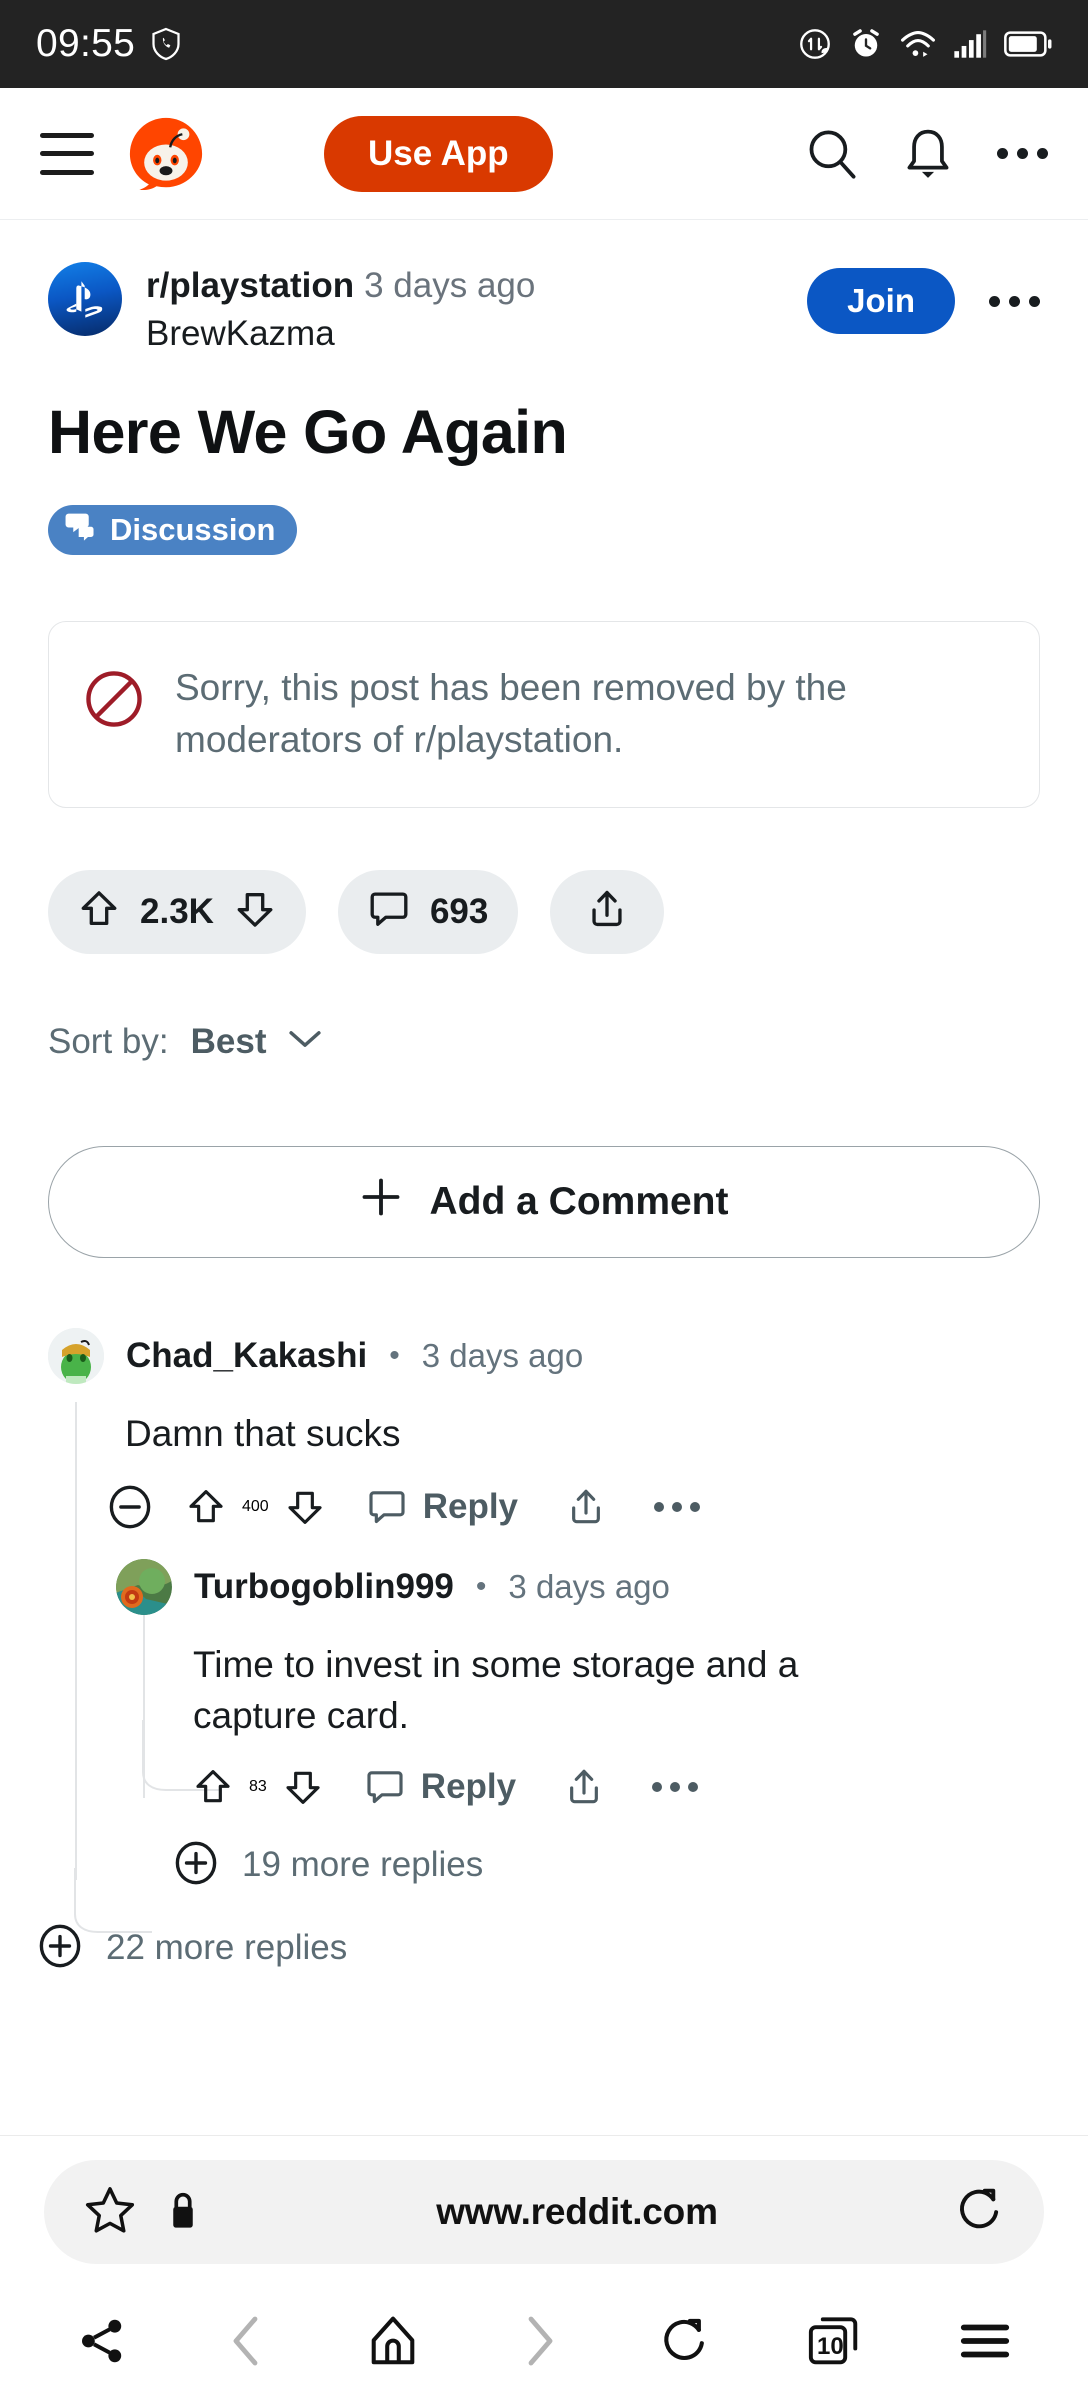  Describe the element at coordinates (193, 529) in the screenshot. I see `flair-label: Discussion` at that location.